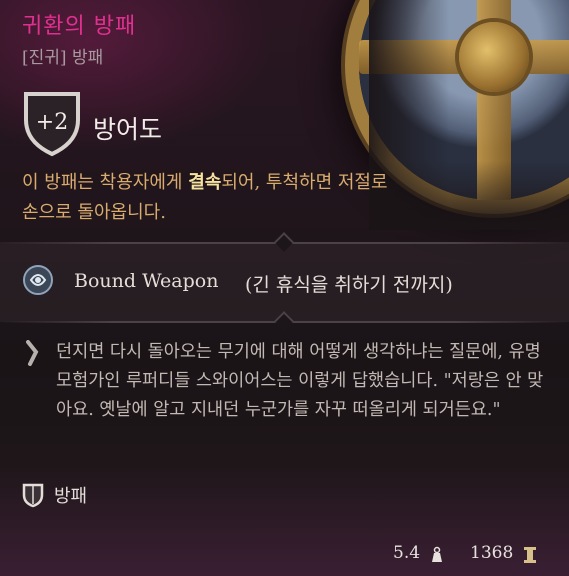  I want to click on lore-icon, so click(32, 353).